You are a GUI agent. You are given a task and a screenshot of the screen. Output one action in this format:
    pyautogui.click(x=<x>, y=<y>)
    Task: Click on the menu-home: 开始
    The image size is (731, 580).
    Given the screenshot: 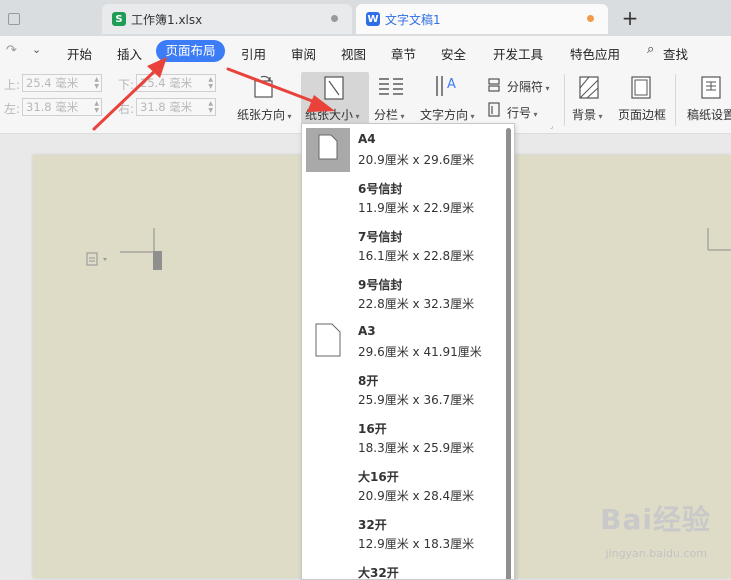 What is the action you would take?
    pyautogui.click(x=79, y=53)
    